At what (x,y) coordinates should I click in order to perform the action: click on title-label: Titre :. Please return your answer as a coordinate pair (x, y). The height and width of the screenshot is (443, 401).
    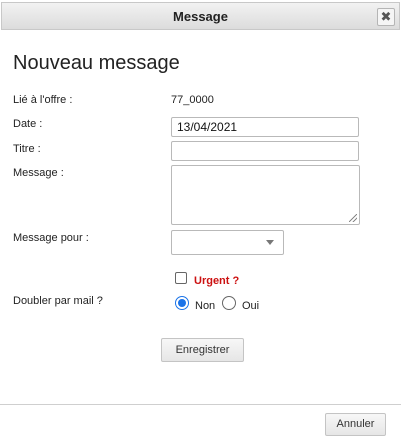
    Looking at the image, I should click on (27, 149).